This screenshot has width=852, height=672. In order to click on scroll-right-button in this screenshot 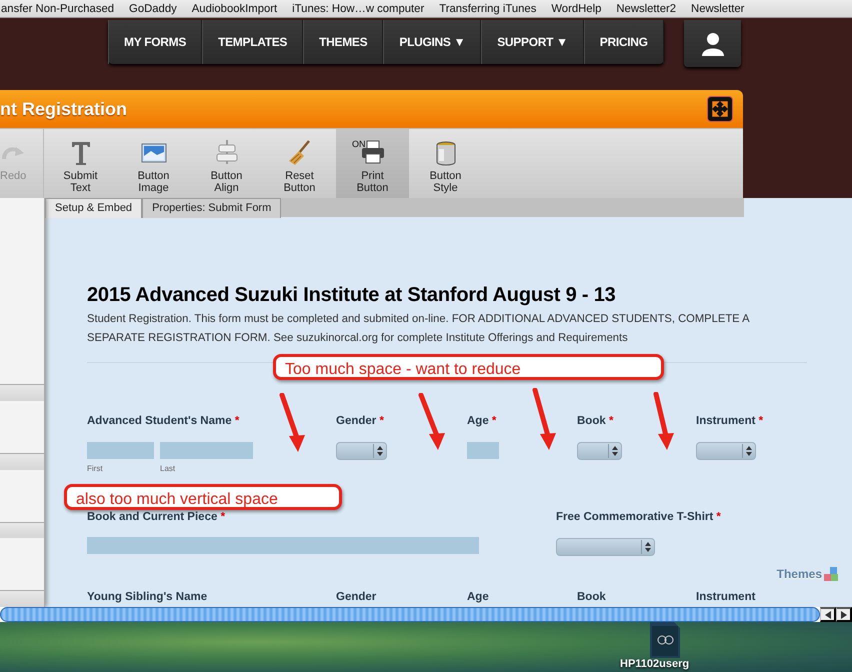, I will do `click(844, 614)`.